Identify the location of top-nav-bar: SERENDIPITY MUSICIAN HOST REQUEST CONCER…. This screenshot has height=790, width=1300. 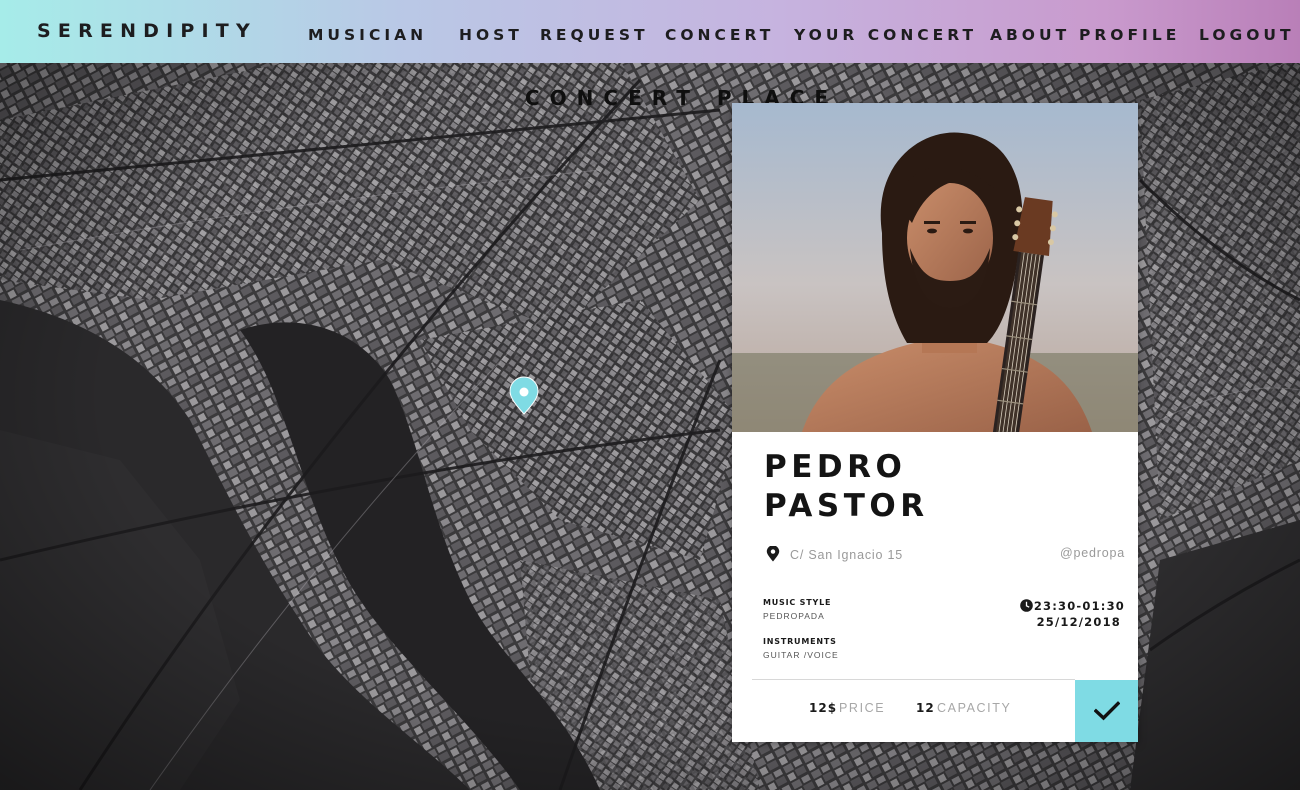
(650, 31).